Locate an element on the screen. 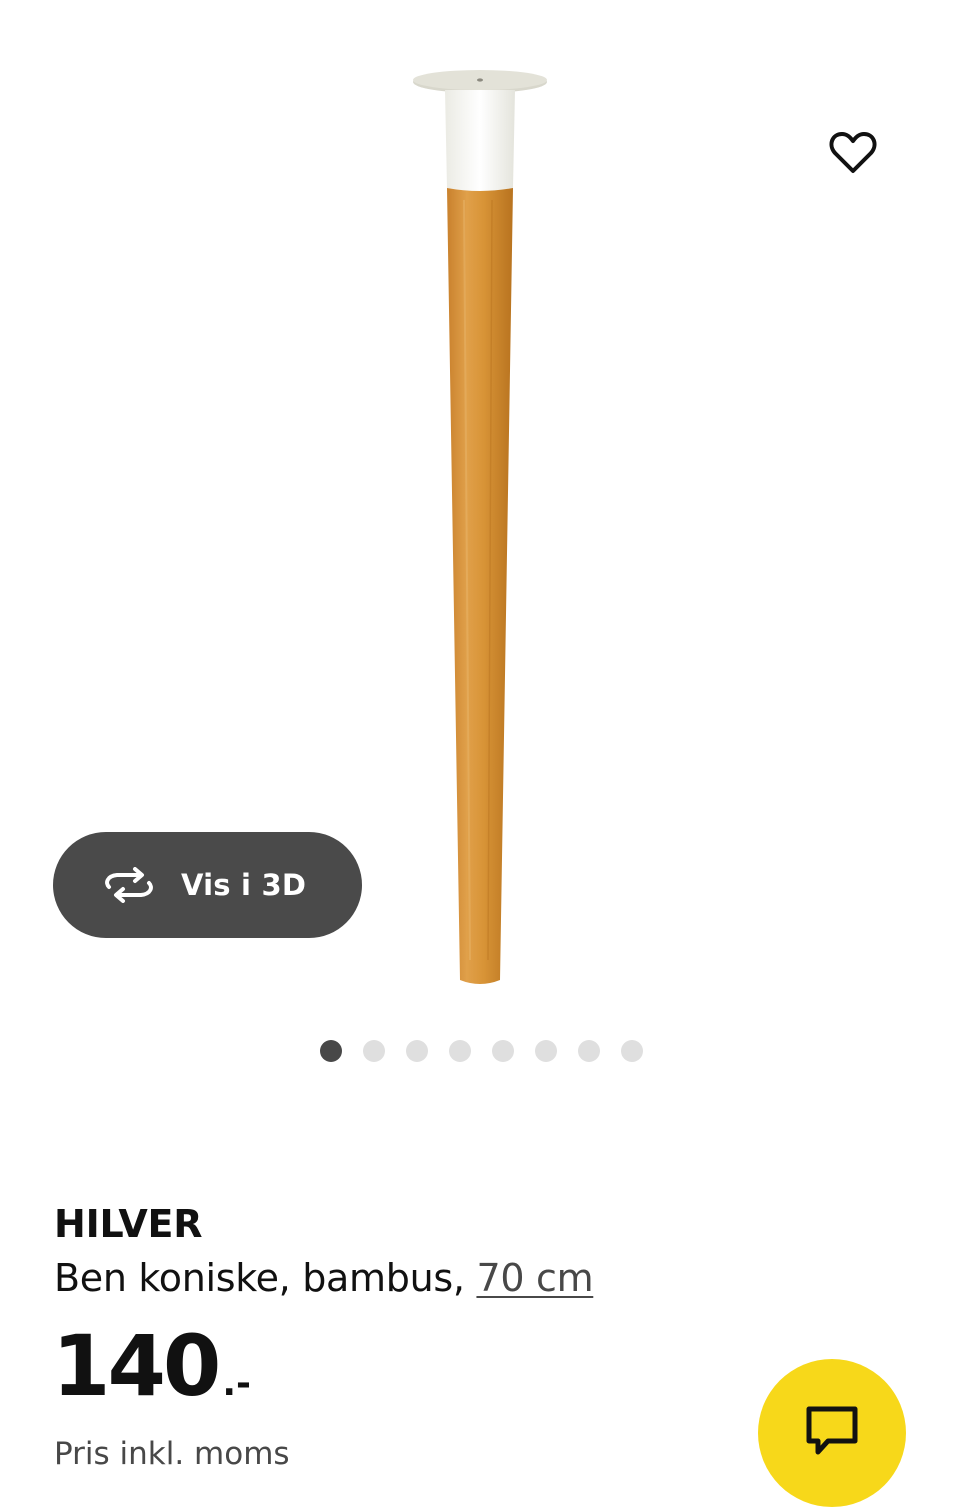  product-price: 140 .- is located at coordinates (151, 1366).